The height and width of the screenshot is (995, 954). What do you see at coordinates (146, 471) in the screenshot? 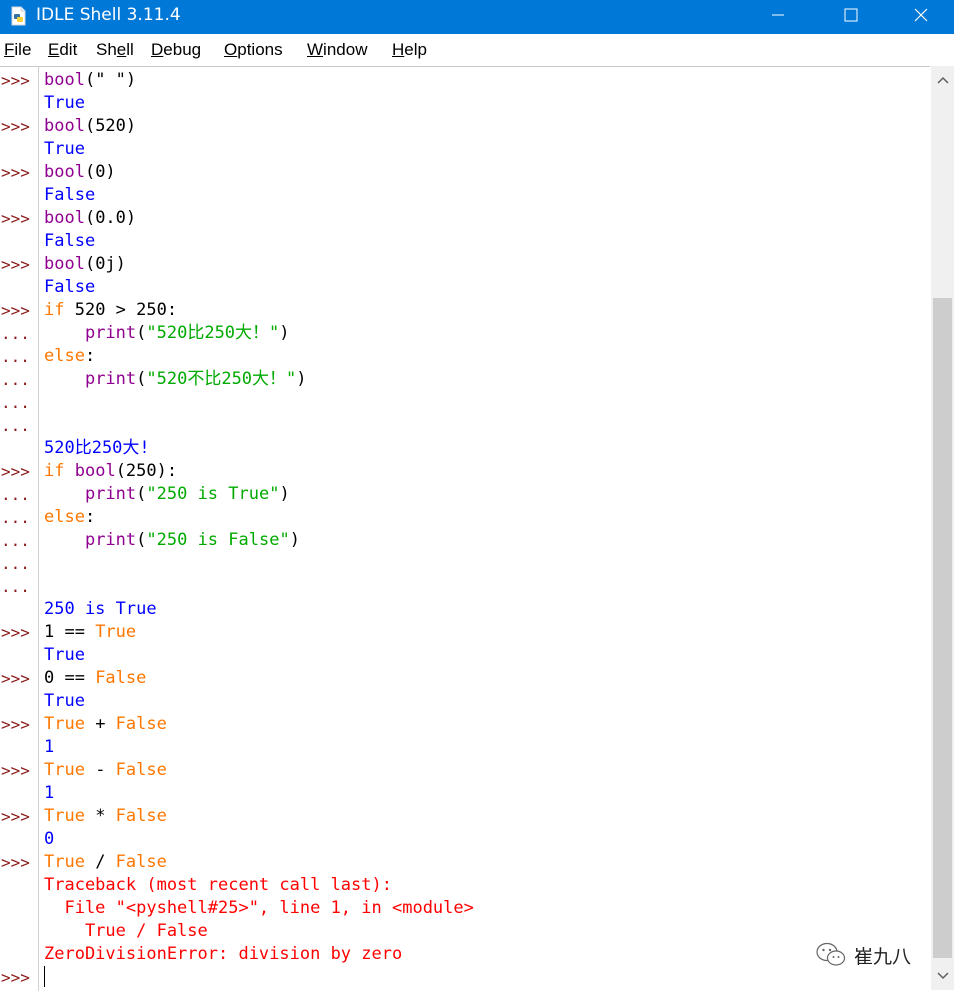
I see `code-token: (250):` at bounding box center [146, 471].